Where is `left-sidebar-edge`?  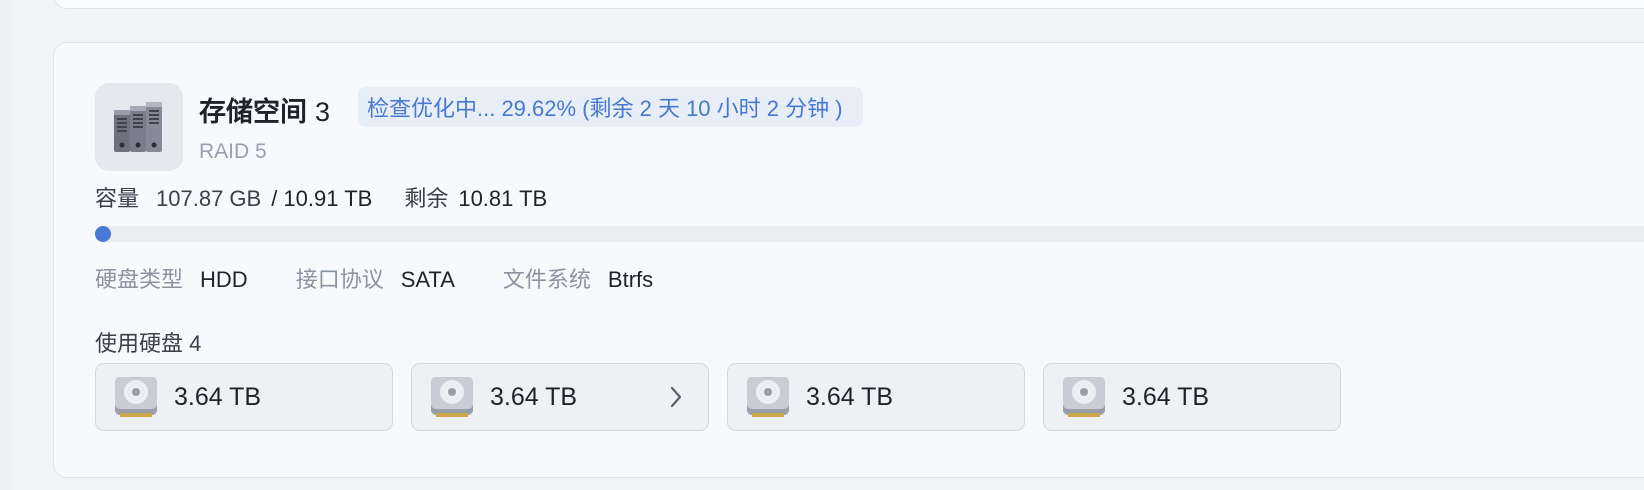 left-sidebar-edge is located at coordinates (6, 245).